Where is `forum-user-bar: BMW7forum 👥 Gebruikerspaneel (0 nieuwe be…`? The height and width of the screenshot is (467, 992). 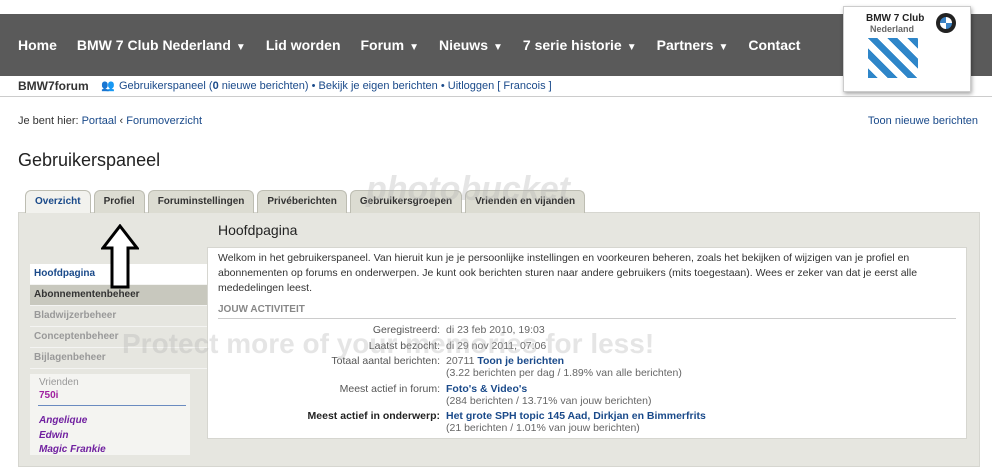 forum-user-bar: BMW7forum 👥 Gebruikerspaneel (0 nieuwe be… is located at coordinates (496, 86).